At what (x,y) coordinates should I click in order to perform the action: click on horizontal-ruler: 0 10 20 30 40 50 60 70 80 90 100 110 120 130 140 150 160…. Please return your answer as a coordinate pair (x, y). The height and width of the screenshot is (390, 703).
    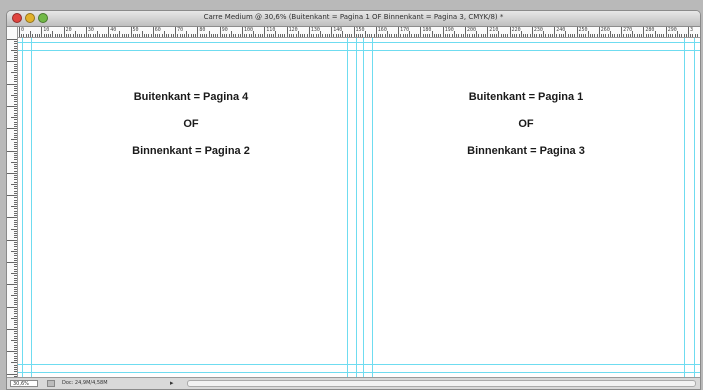
    Looking at the image, I should click on (358, 32).